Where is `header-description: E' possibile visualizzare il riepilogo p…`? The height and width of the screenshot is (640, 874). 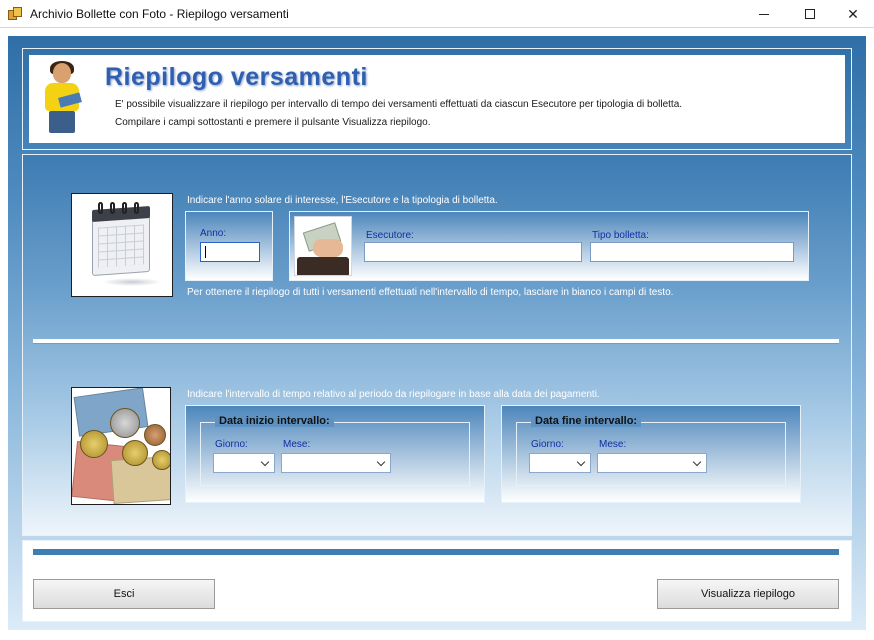
header-description: E' possibile visualizzare il riepilogo p… is located at coordinates (399, 104).